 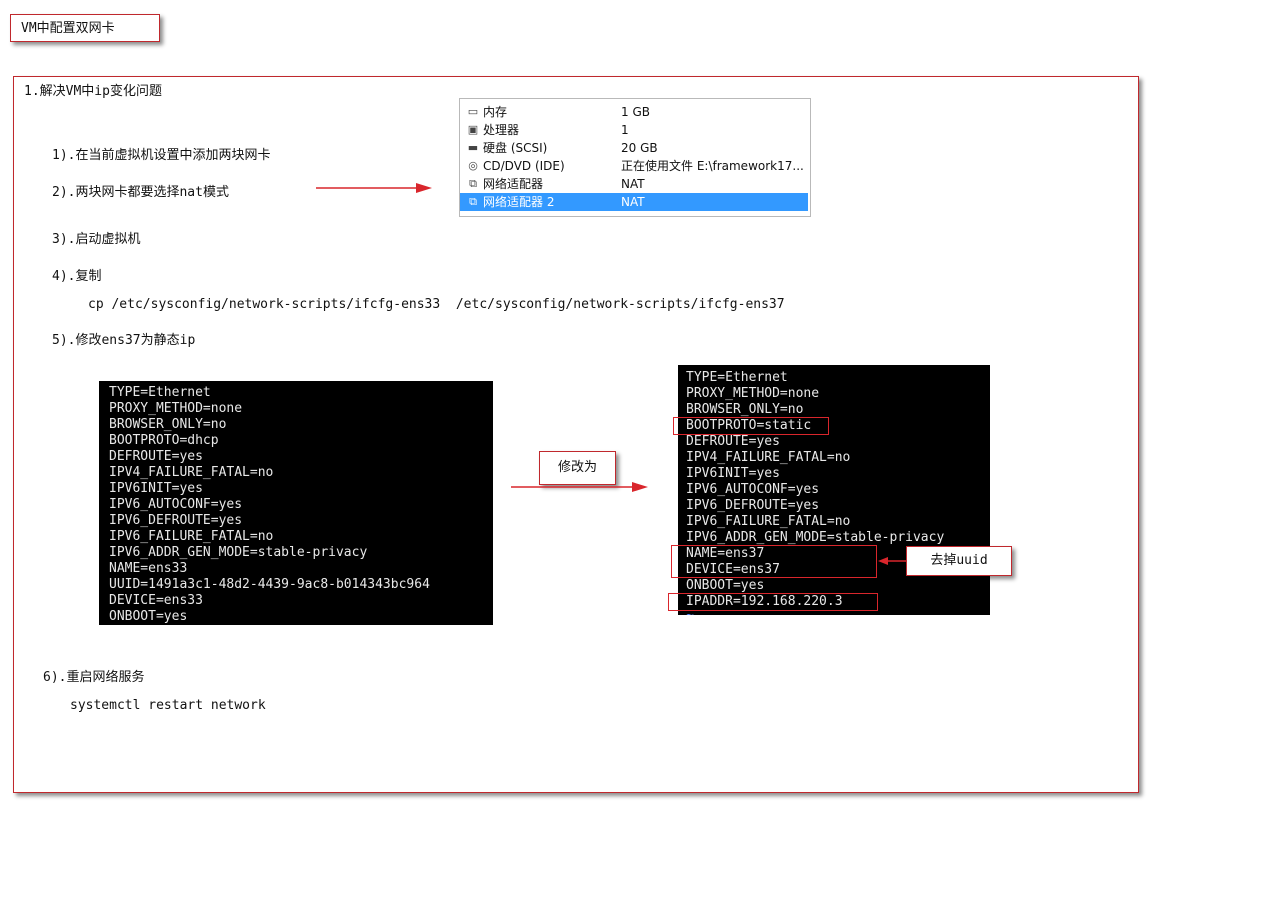 I want to click on arrow-to-vm-panel, so click(x=374, y=188).